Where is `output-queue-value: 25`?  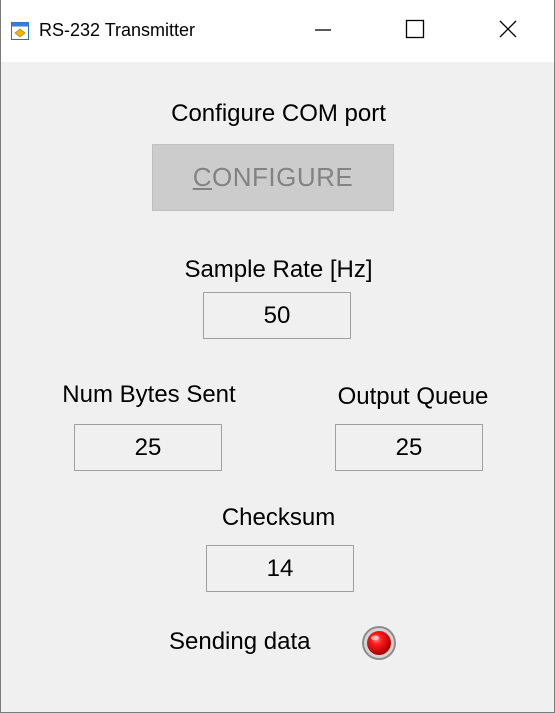 output-queue-value: 25 is located at coordinates (409, 447).